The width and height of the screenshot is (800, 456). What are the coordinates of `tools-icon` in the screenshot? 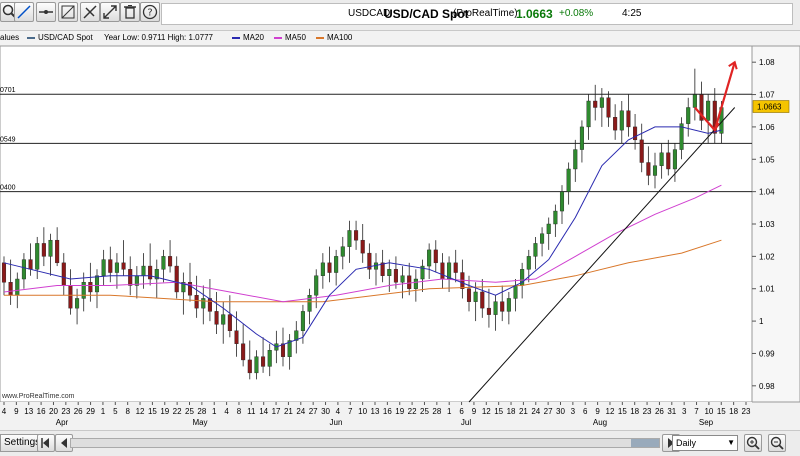 It's located at (90, 12).